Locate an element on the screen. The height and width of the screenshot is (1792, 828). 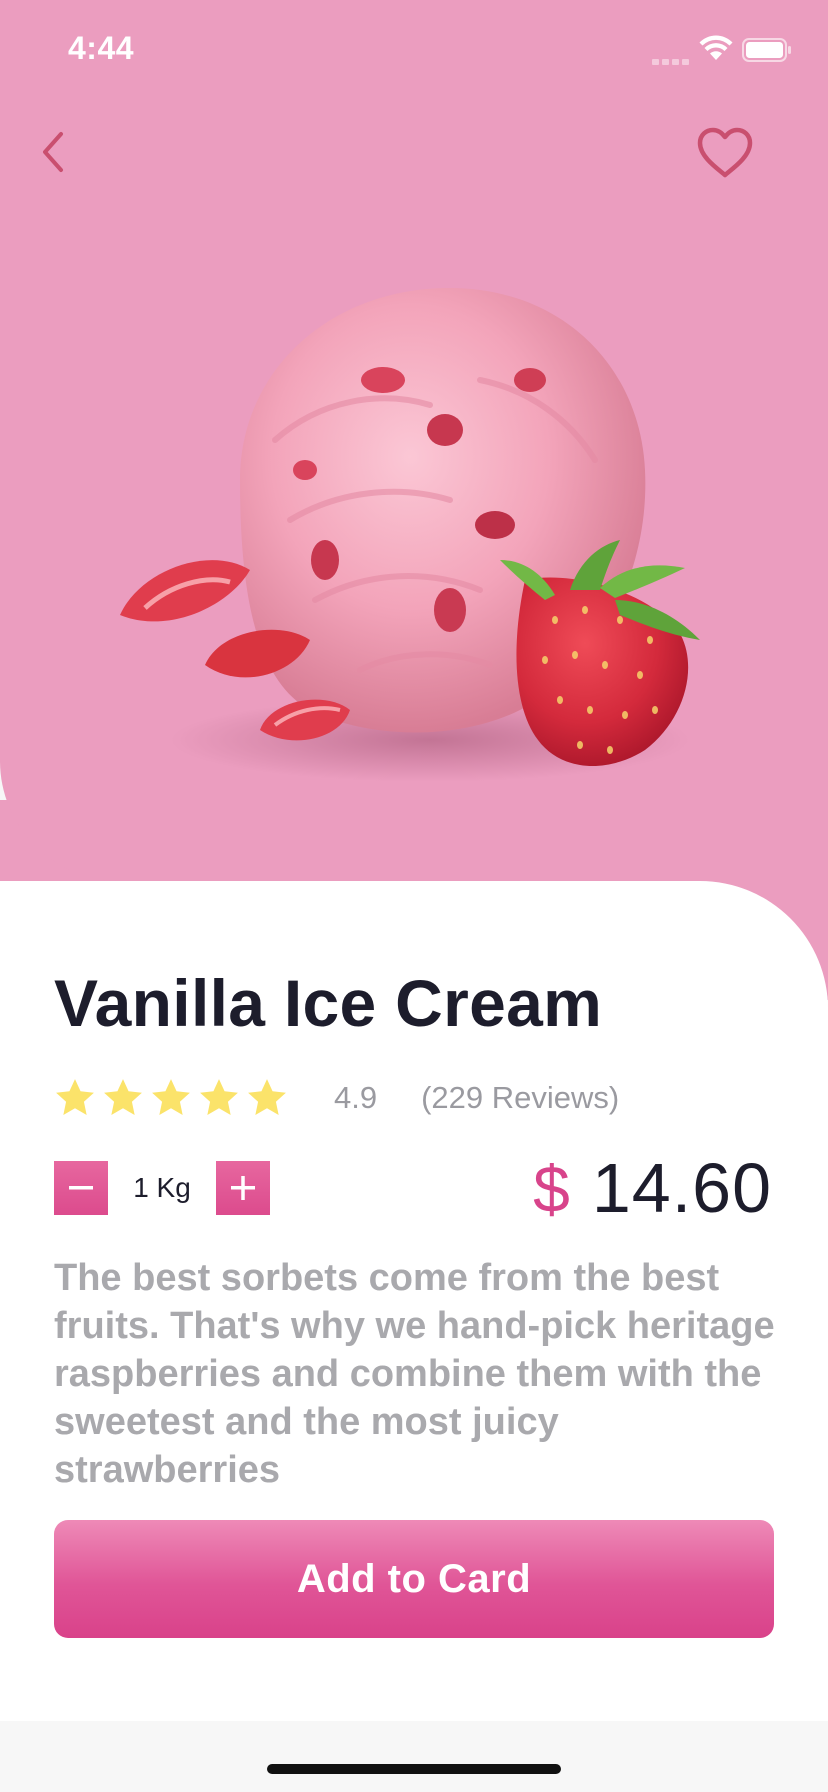
status-time: 4:44 is located at coordinates (101, 48).